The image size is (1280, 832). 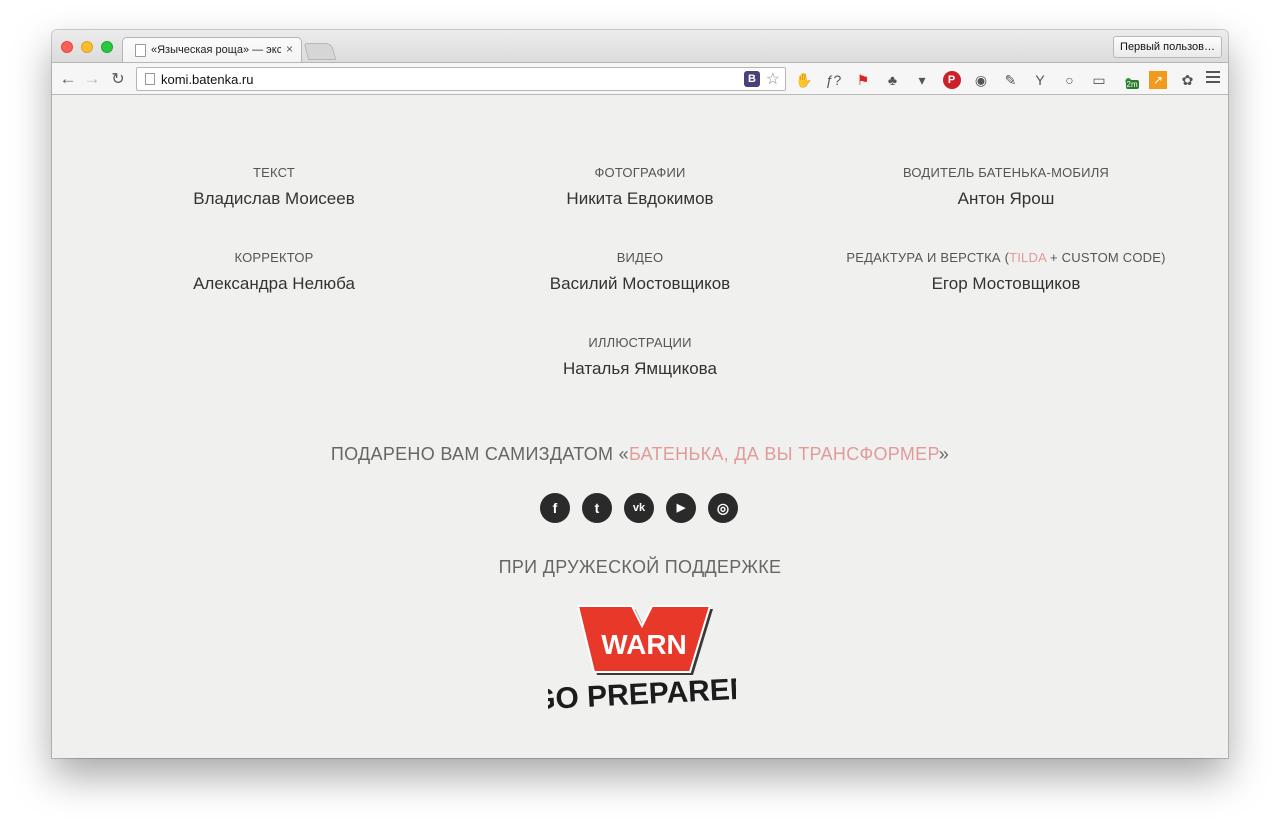 I want to click on menu-icon, so click(x=1213, y=78).